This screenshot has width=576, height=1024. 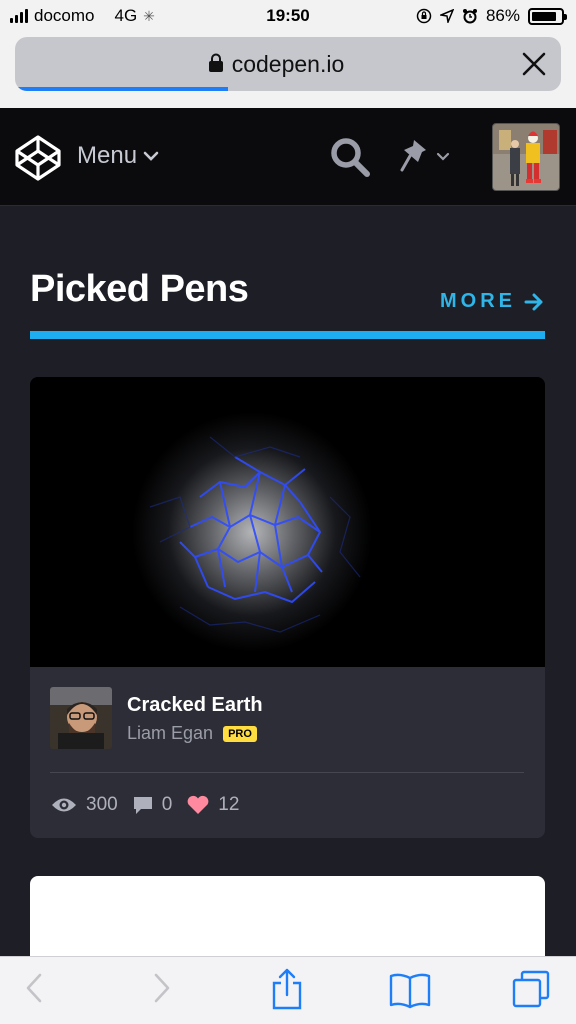 I want to click on pins-button, so click(x=425, y=156).